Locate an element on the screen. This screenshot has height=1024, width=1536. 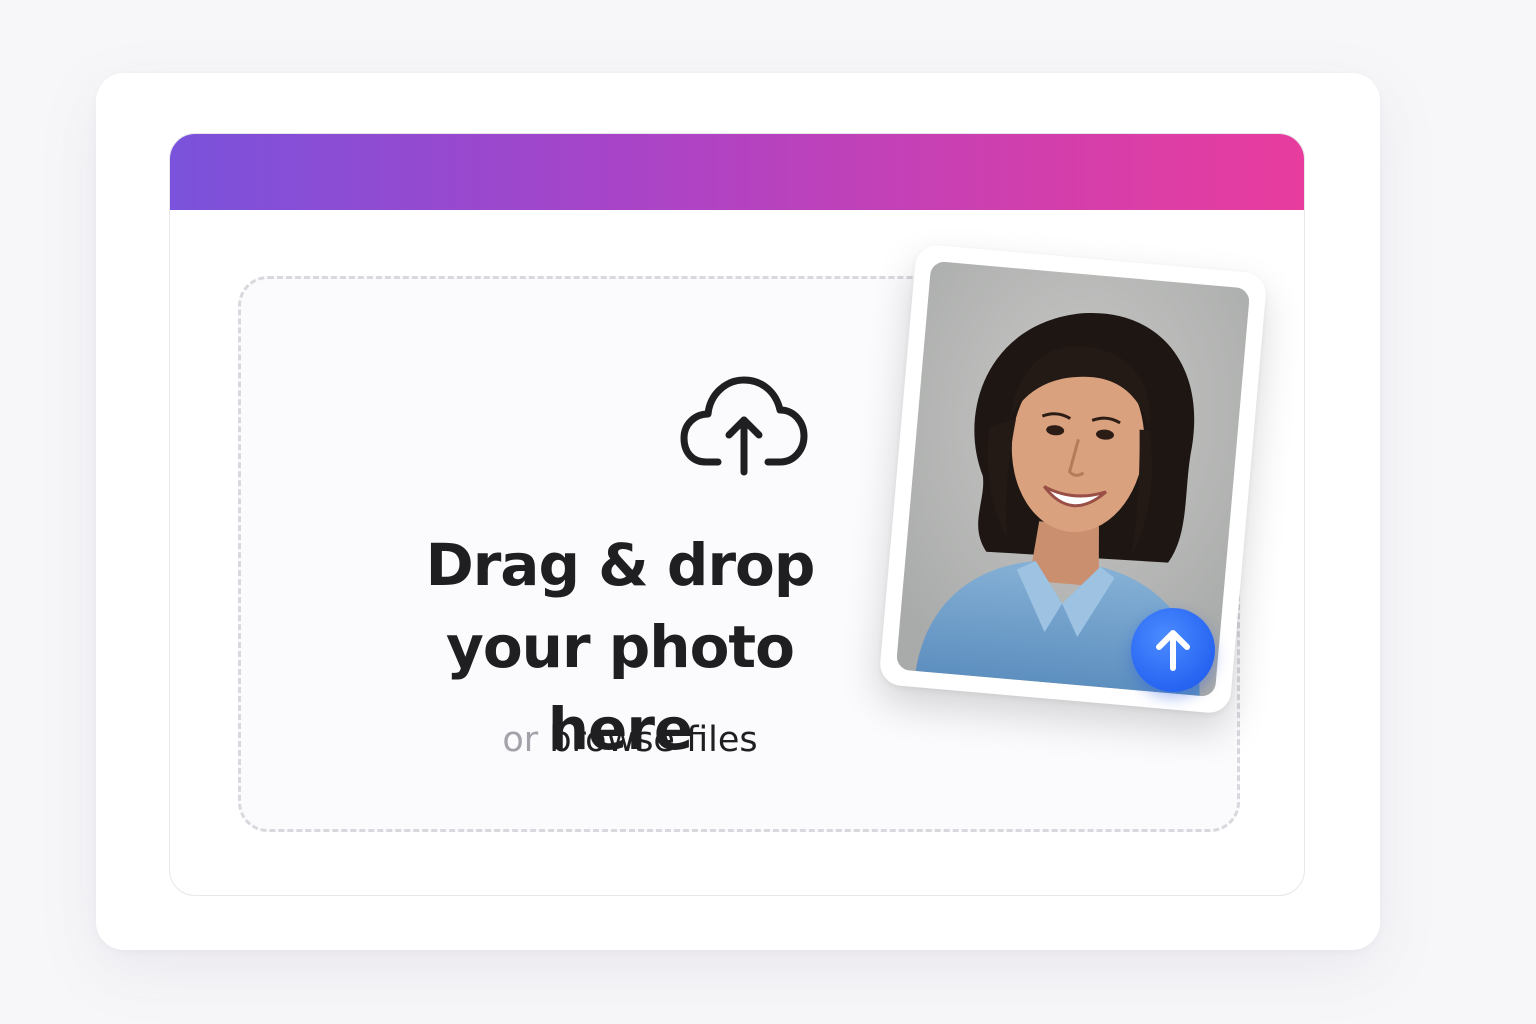
headline-line-1: Drag & drop is located at coordinates (620, 565).